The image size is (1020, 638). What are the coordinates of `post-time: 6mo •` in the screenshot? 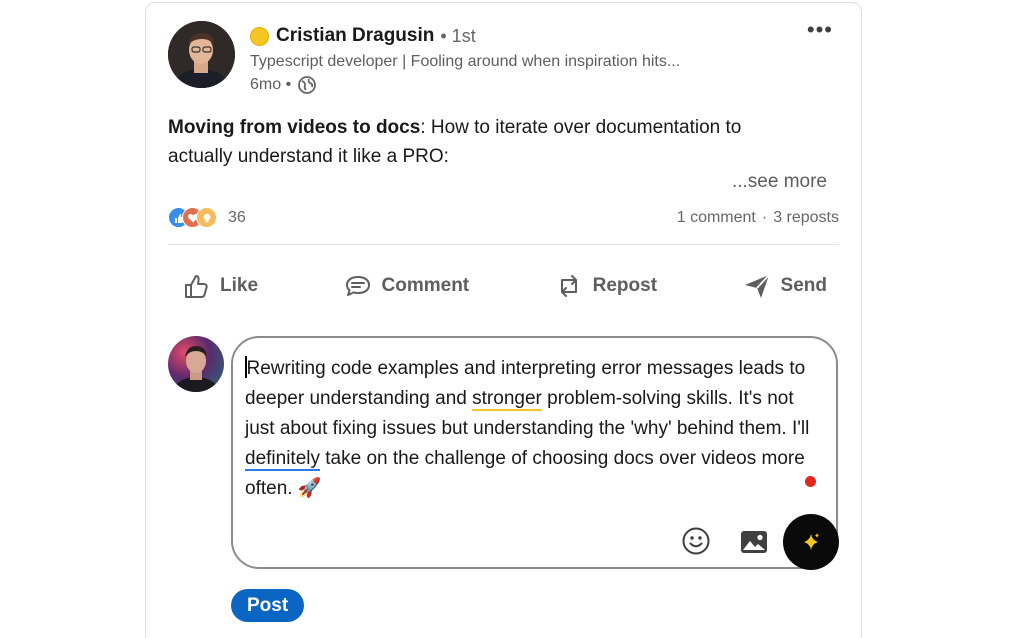 It's located at (271, 84).